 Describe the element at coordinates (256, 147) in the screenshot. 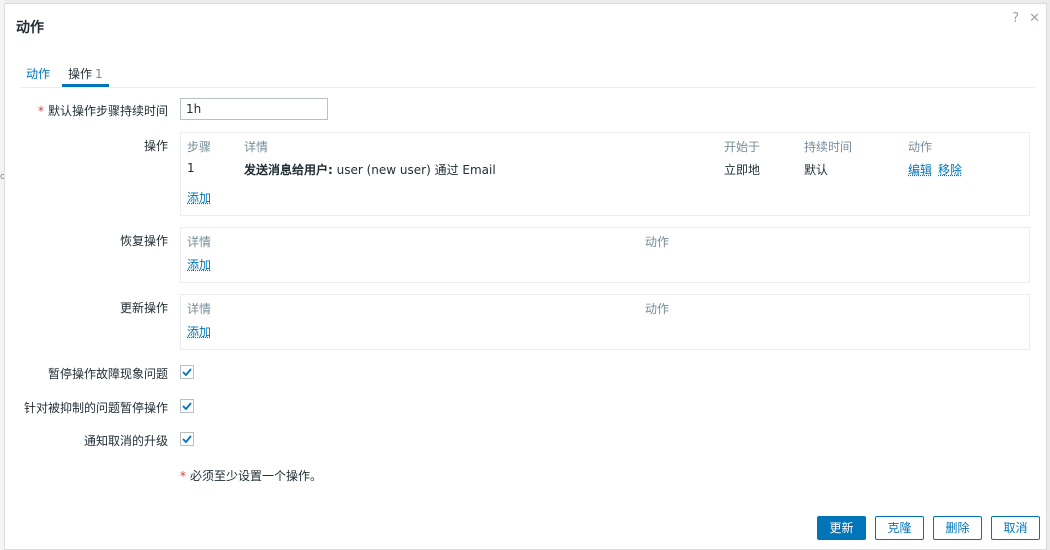

I see `column-header-detail: 详情` at that location.